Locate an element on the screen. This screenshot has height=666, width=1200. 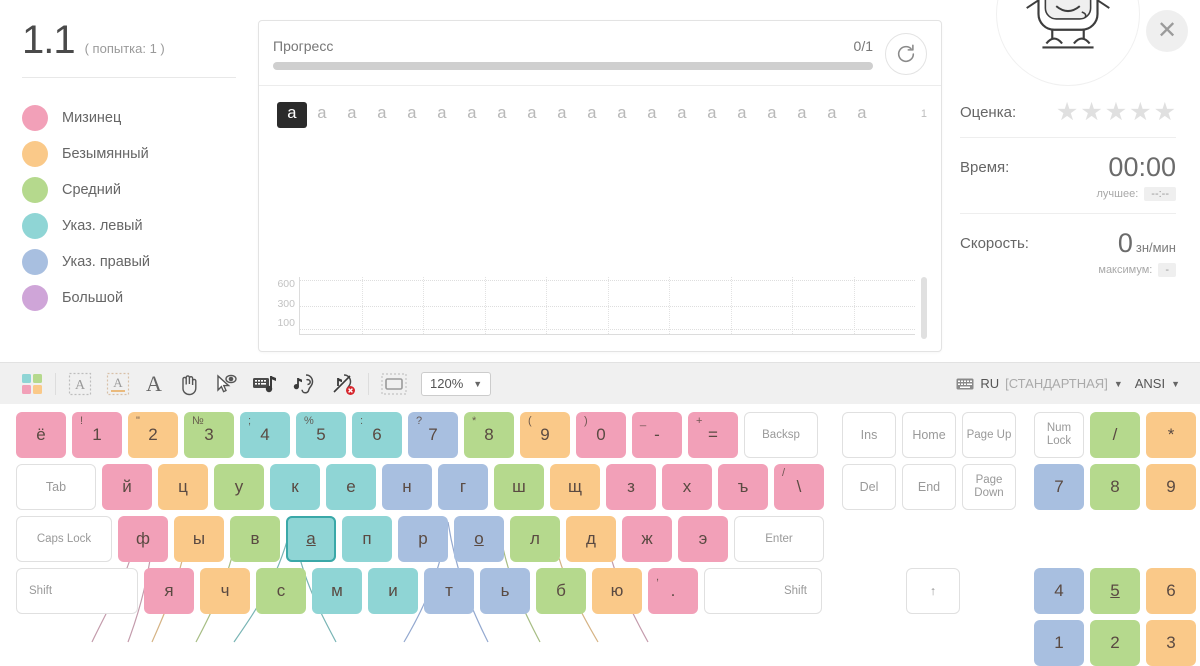
keyboard-layout-select: RU [СТАНДАРТНАЯ] ▼ is located at coordinates (1039, 383).